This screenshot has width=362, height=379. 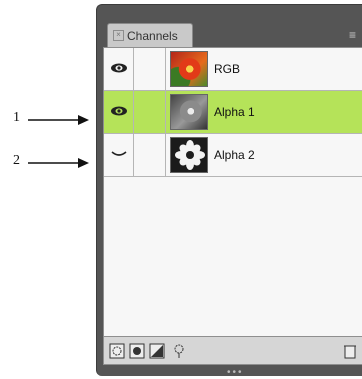 I want to click on panel-footer, so click(x=232, y=351).